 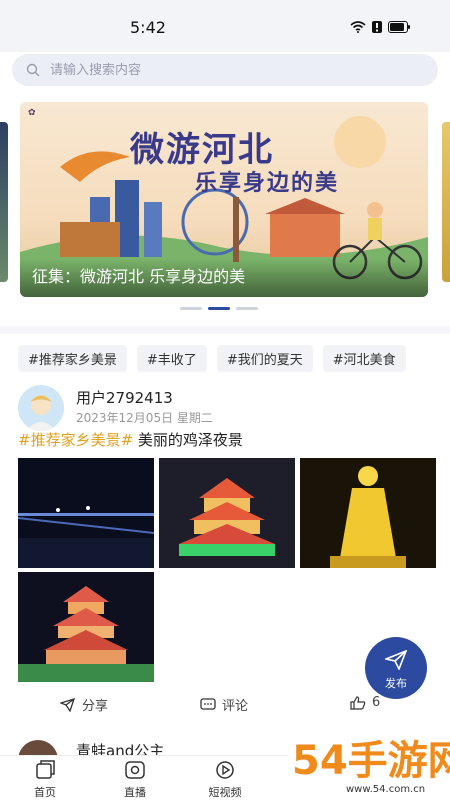 What do you see at coordinates (202, 150) in the screenshot?
I see `banner-title-line1: 微游河北` at bounding box center [202, 150].